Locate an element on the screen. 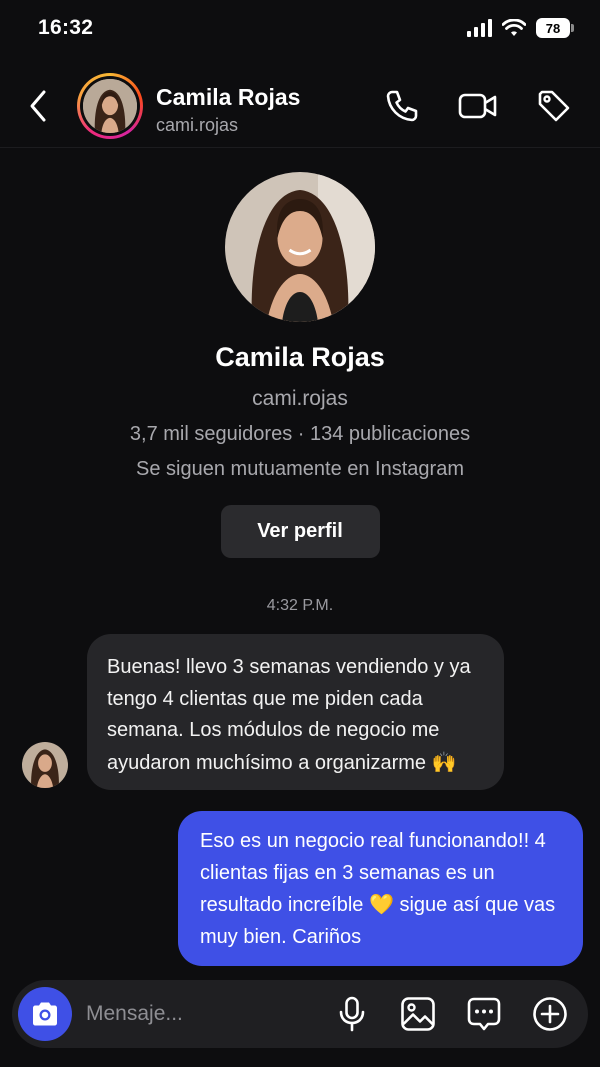 This screenshot has height=1067, width=600. video-icon is located at coordinates (477, 106).